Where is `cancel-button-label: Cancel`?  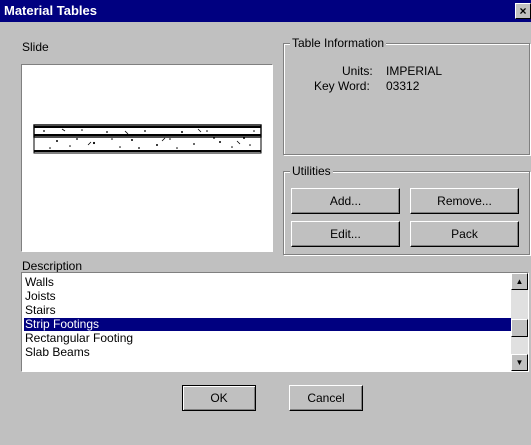
cancel-button-label: Cancel is located at coordinates (326, 398).